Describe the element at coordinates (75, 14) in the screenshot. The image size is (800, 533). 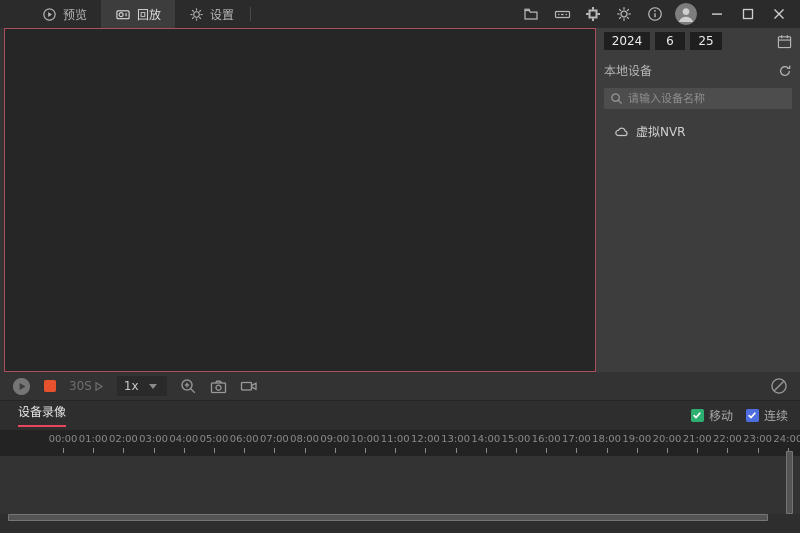
I see `tab-preview-label: 预览` at that location.